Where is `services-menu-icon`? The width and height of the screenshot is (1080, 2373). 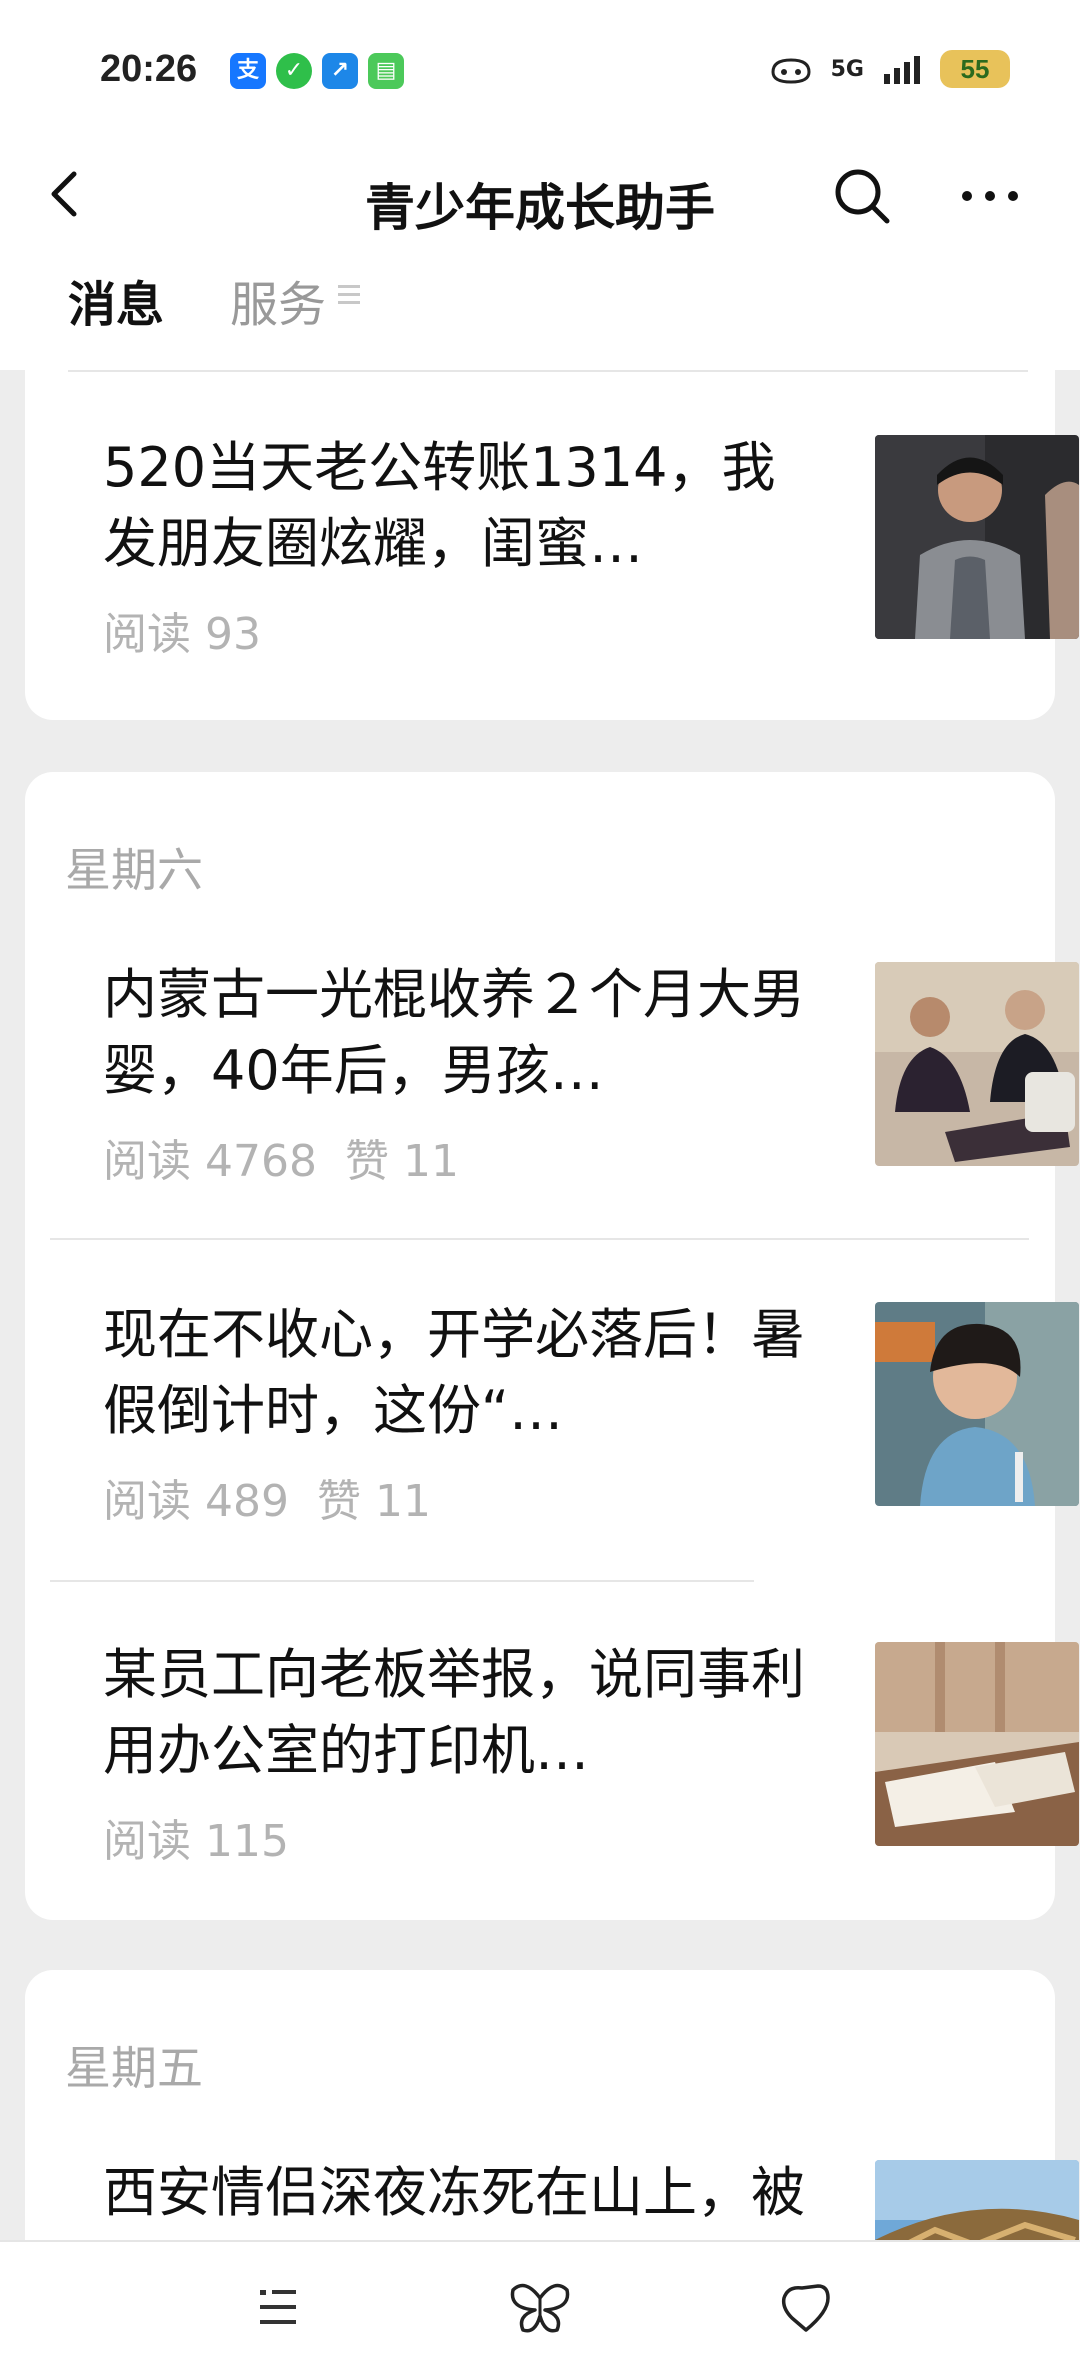
services-menu-icon is located at coordinates (349, 295).